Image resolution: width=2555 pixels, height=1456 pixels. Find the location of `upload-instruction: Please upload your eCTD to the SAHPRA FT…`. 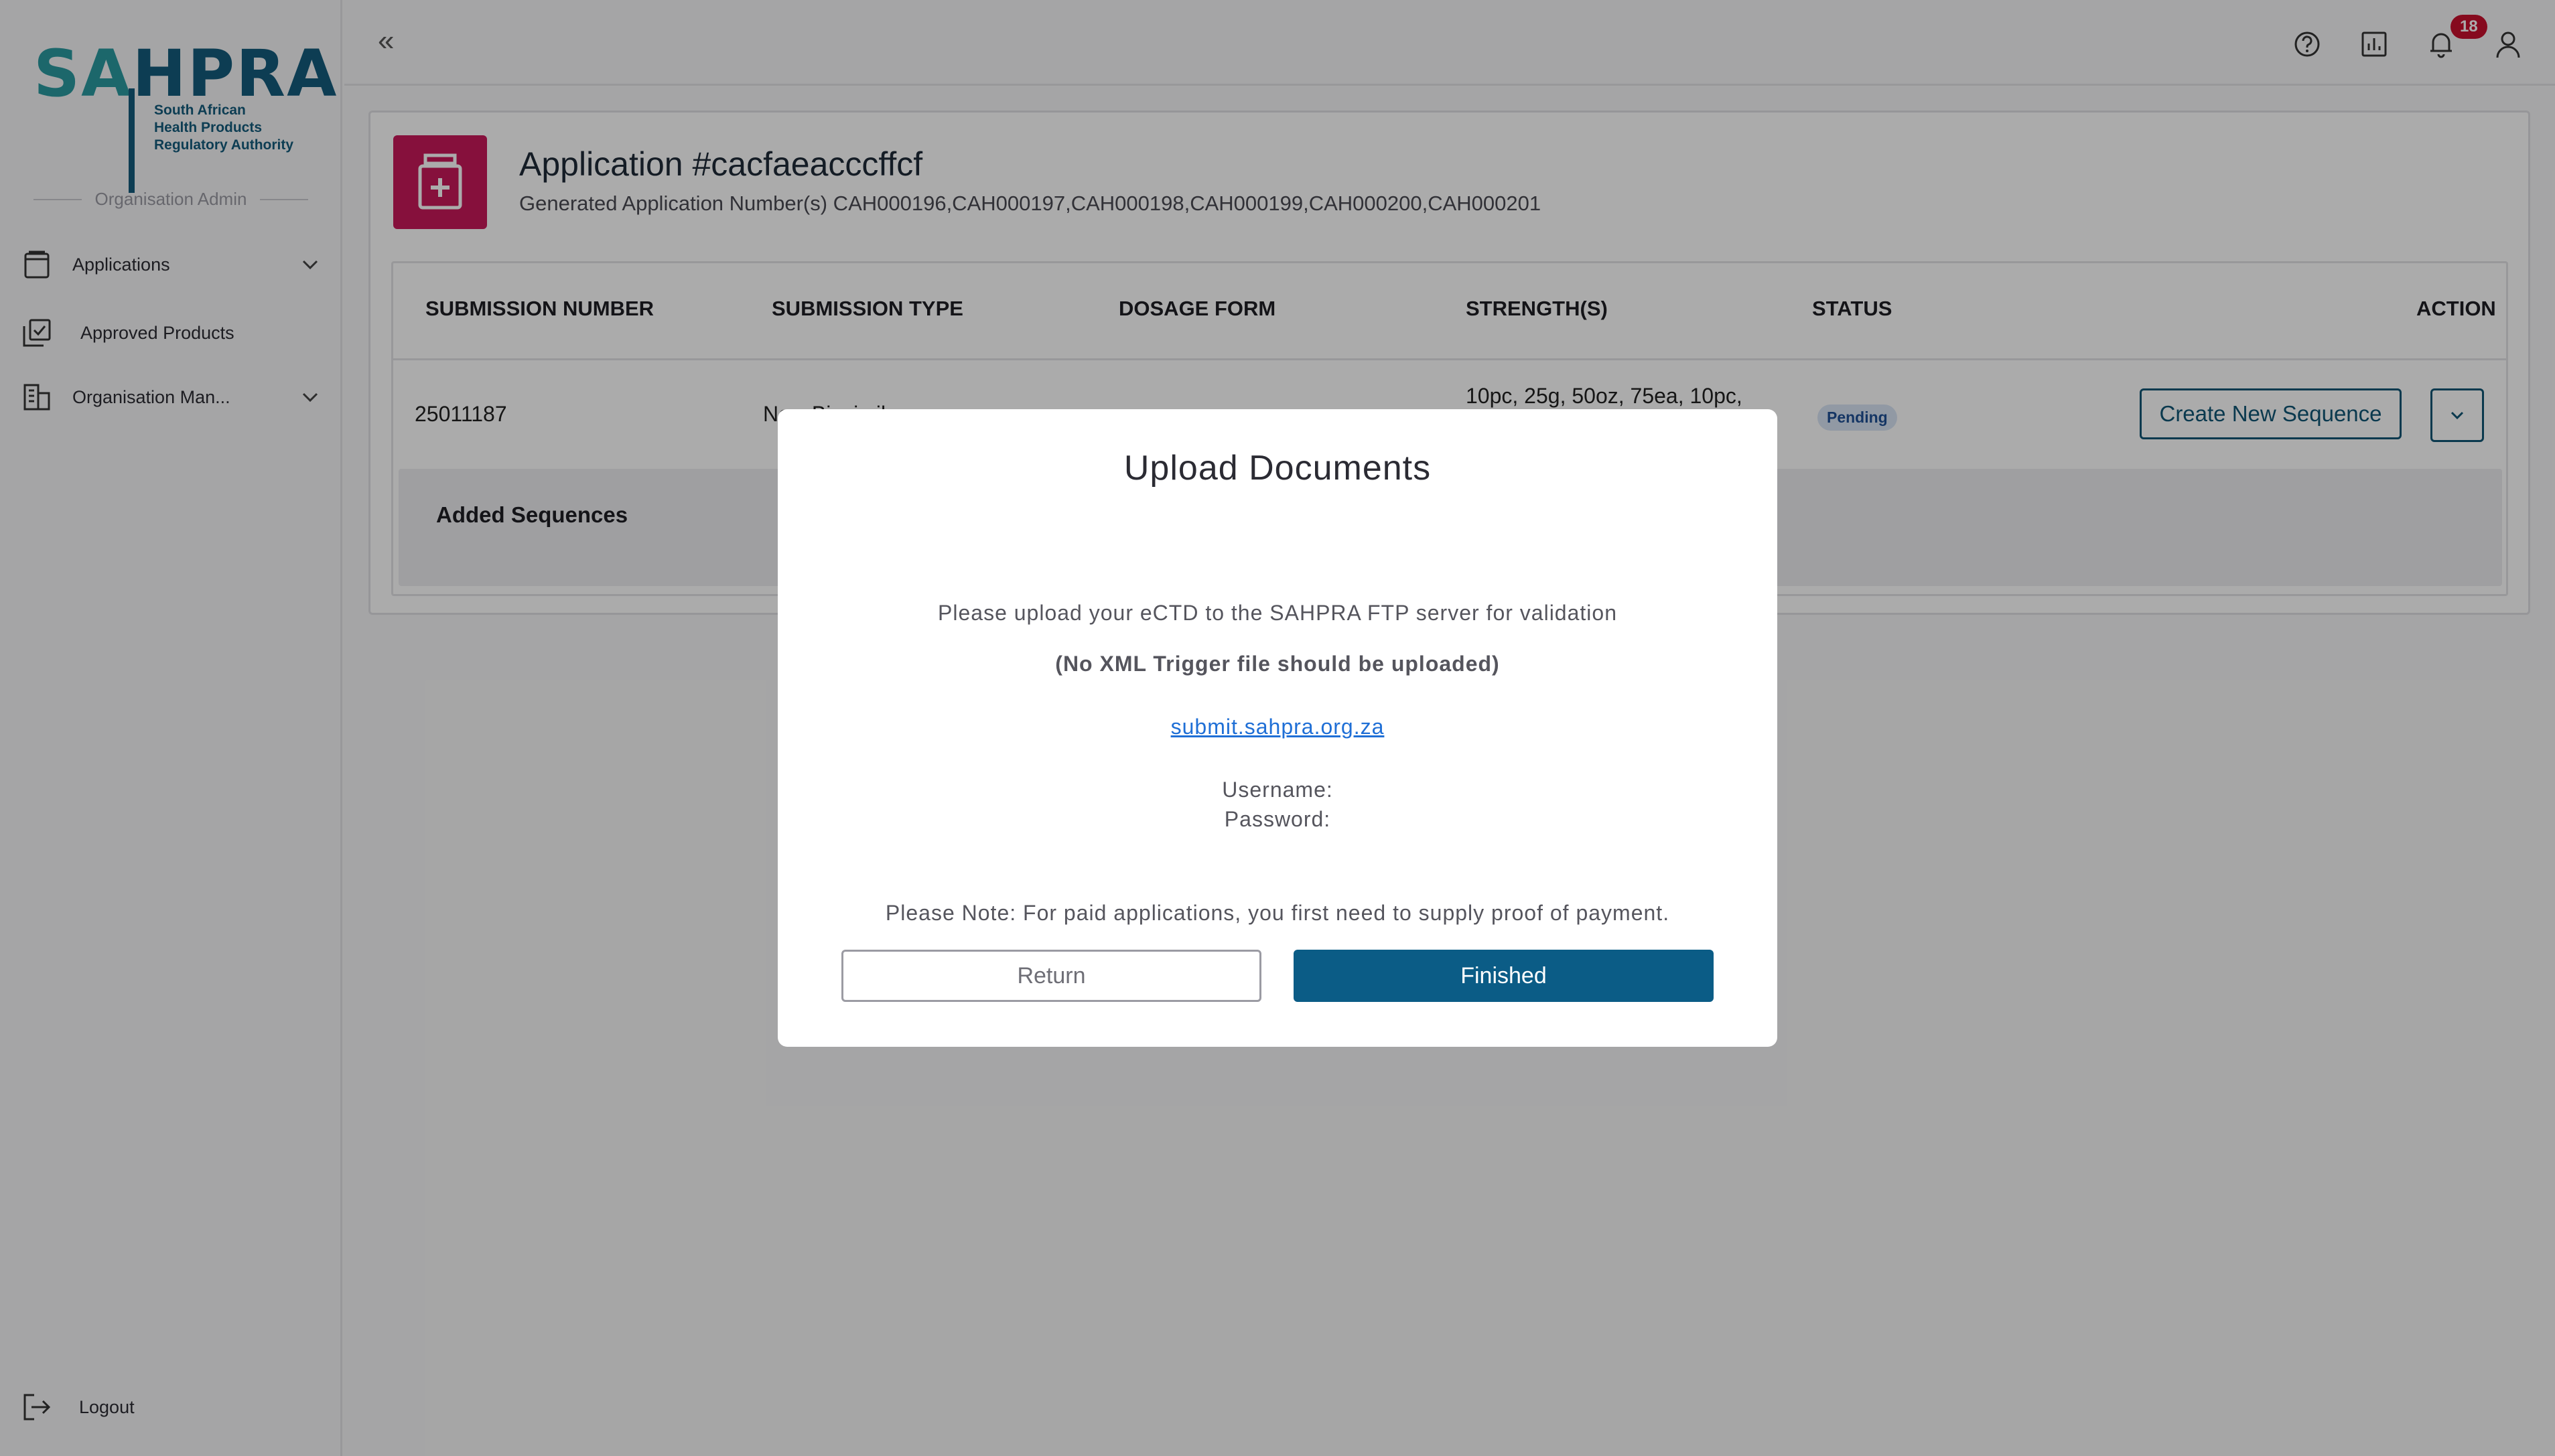

upload-instruction: Please upload your eCTD to the SAHPRA FT… is located at coordinates (1277, 613).